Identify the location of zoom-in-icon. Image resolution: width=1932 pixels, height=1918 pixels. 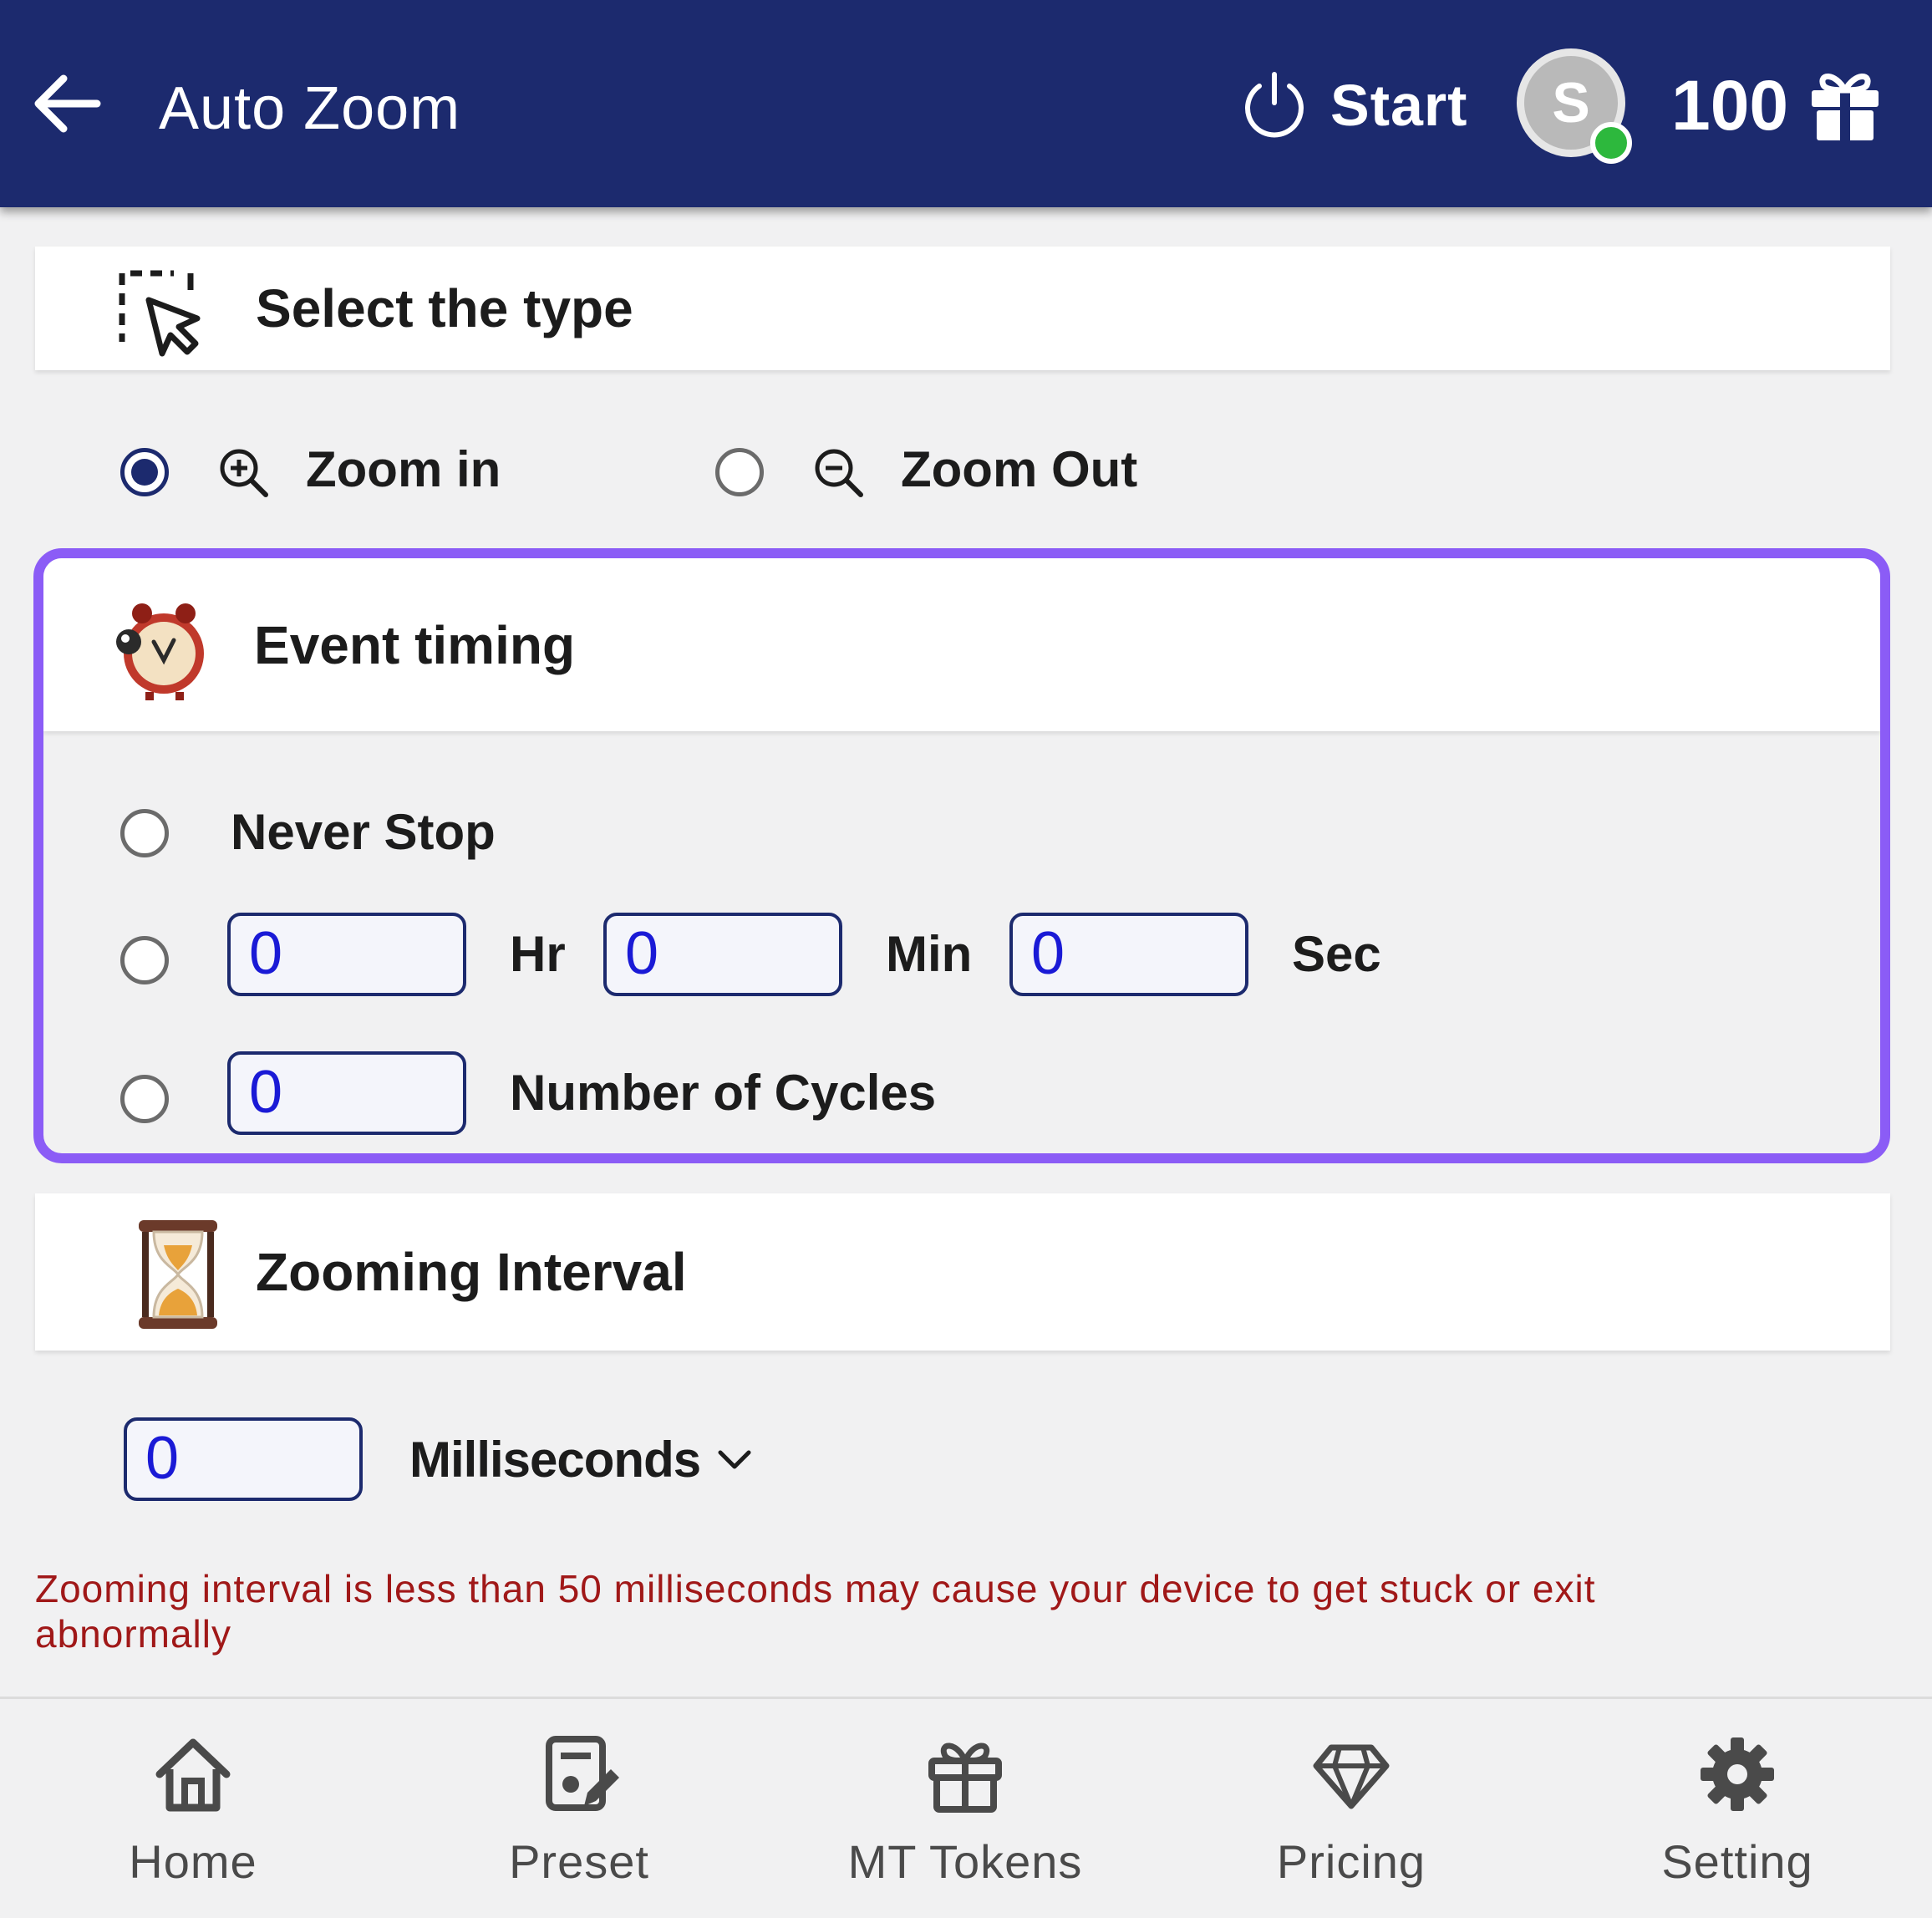
(244, 473).